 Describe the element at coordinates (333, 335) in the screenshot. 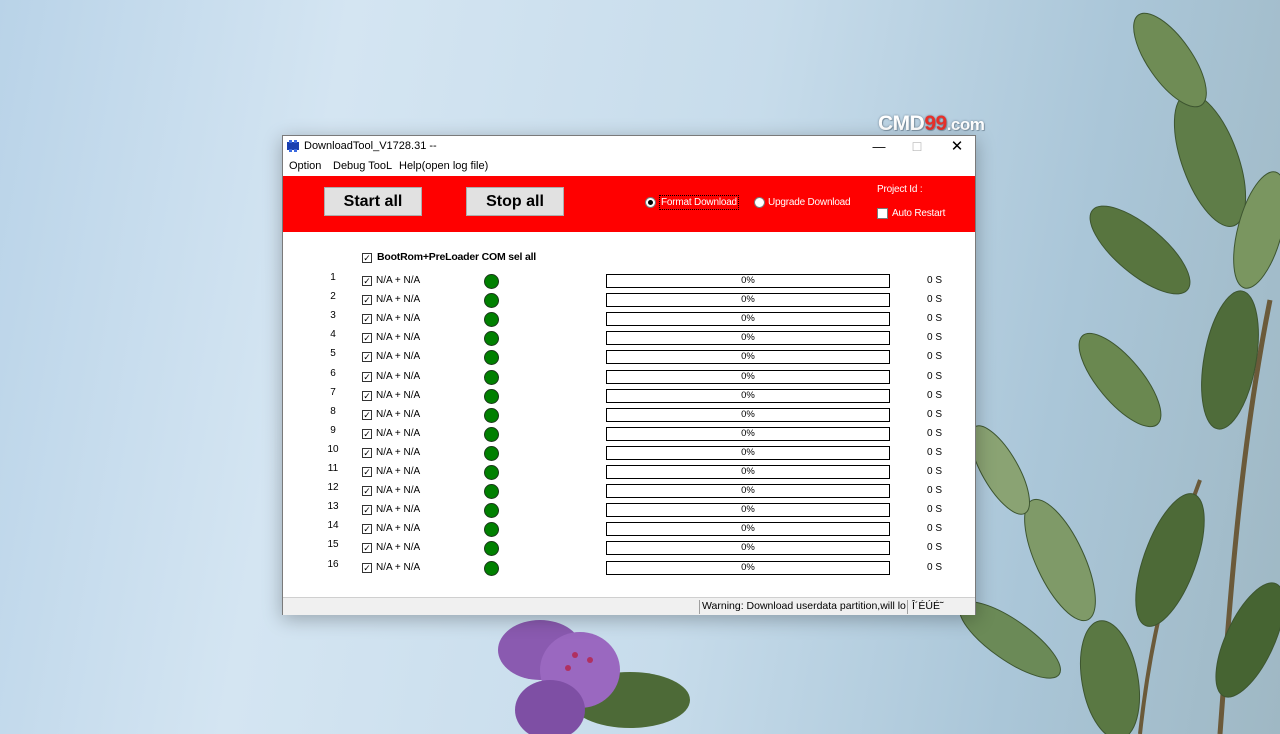

I see `port-number: 4` at that location.